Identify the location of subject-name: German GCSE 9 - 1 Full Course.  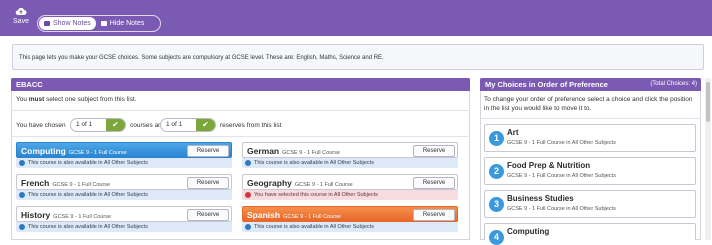
(293, 151).